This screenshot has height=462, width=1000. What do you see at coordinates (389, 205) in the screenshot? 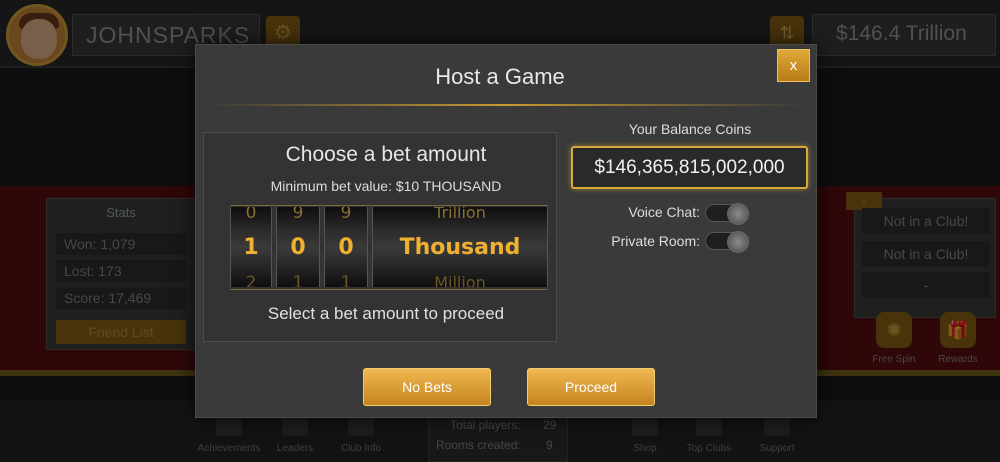
I see `wheel-top-rule` at bounding box center [389, 205].